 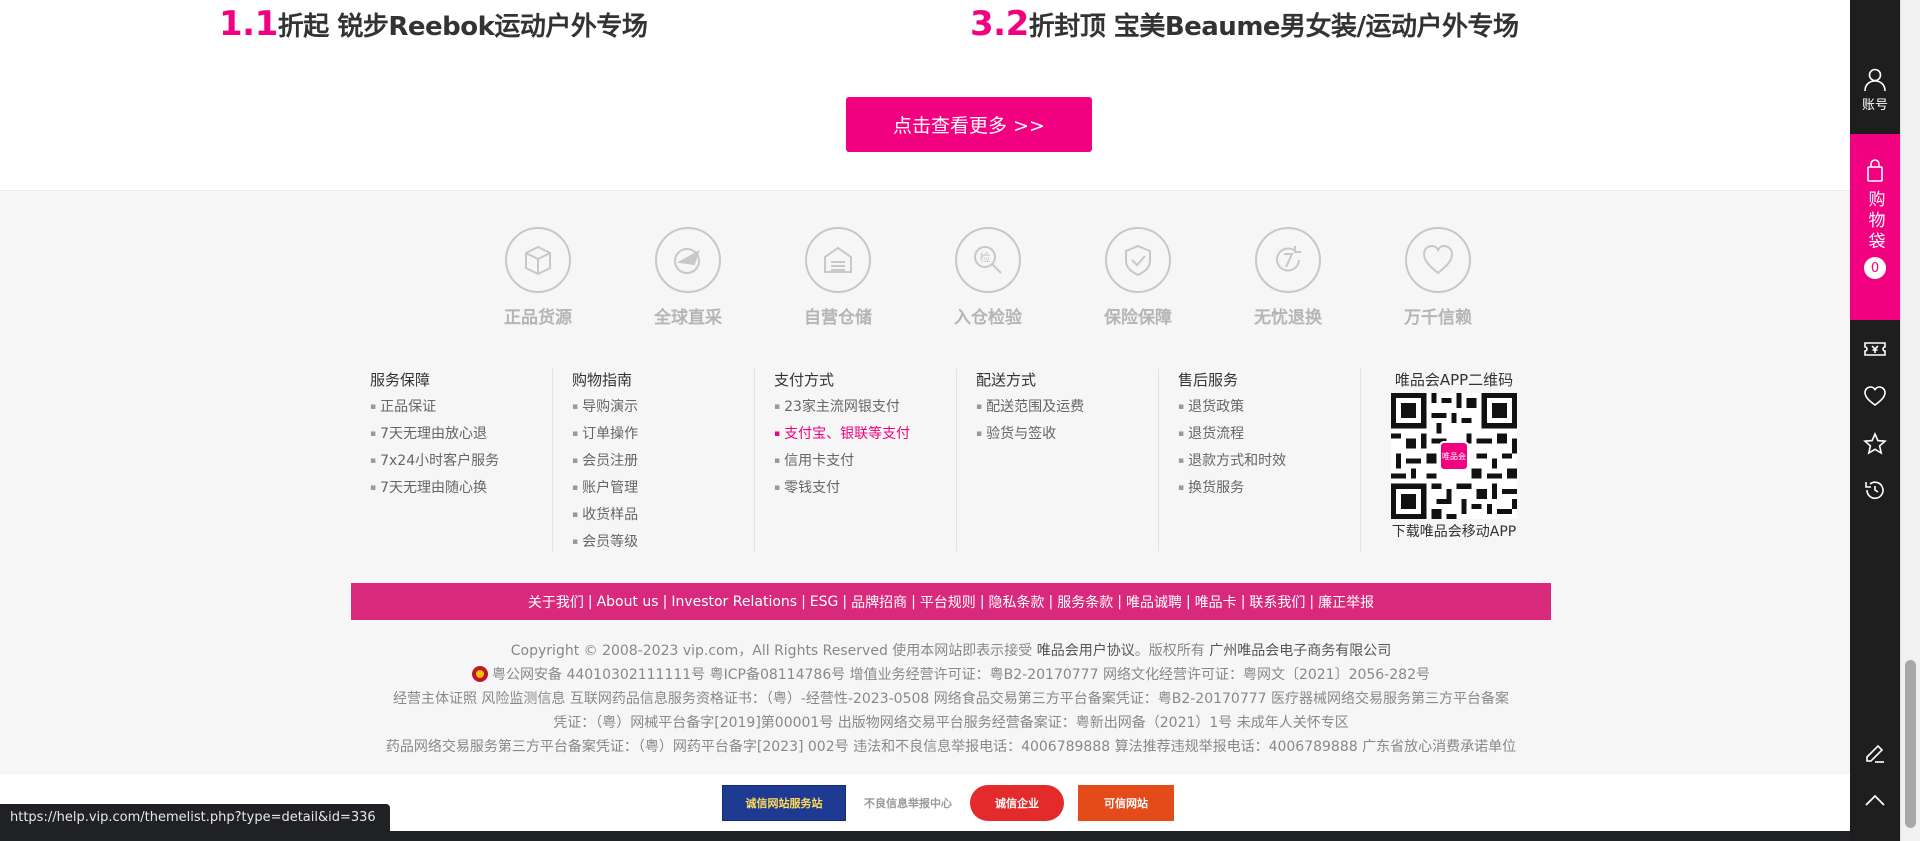 I want to click on history-icon, so click(x=1874, y=490).